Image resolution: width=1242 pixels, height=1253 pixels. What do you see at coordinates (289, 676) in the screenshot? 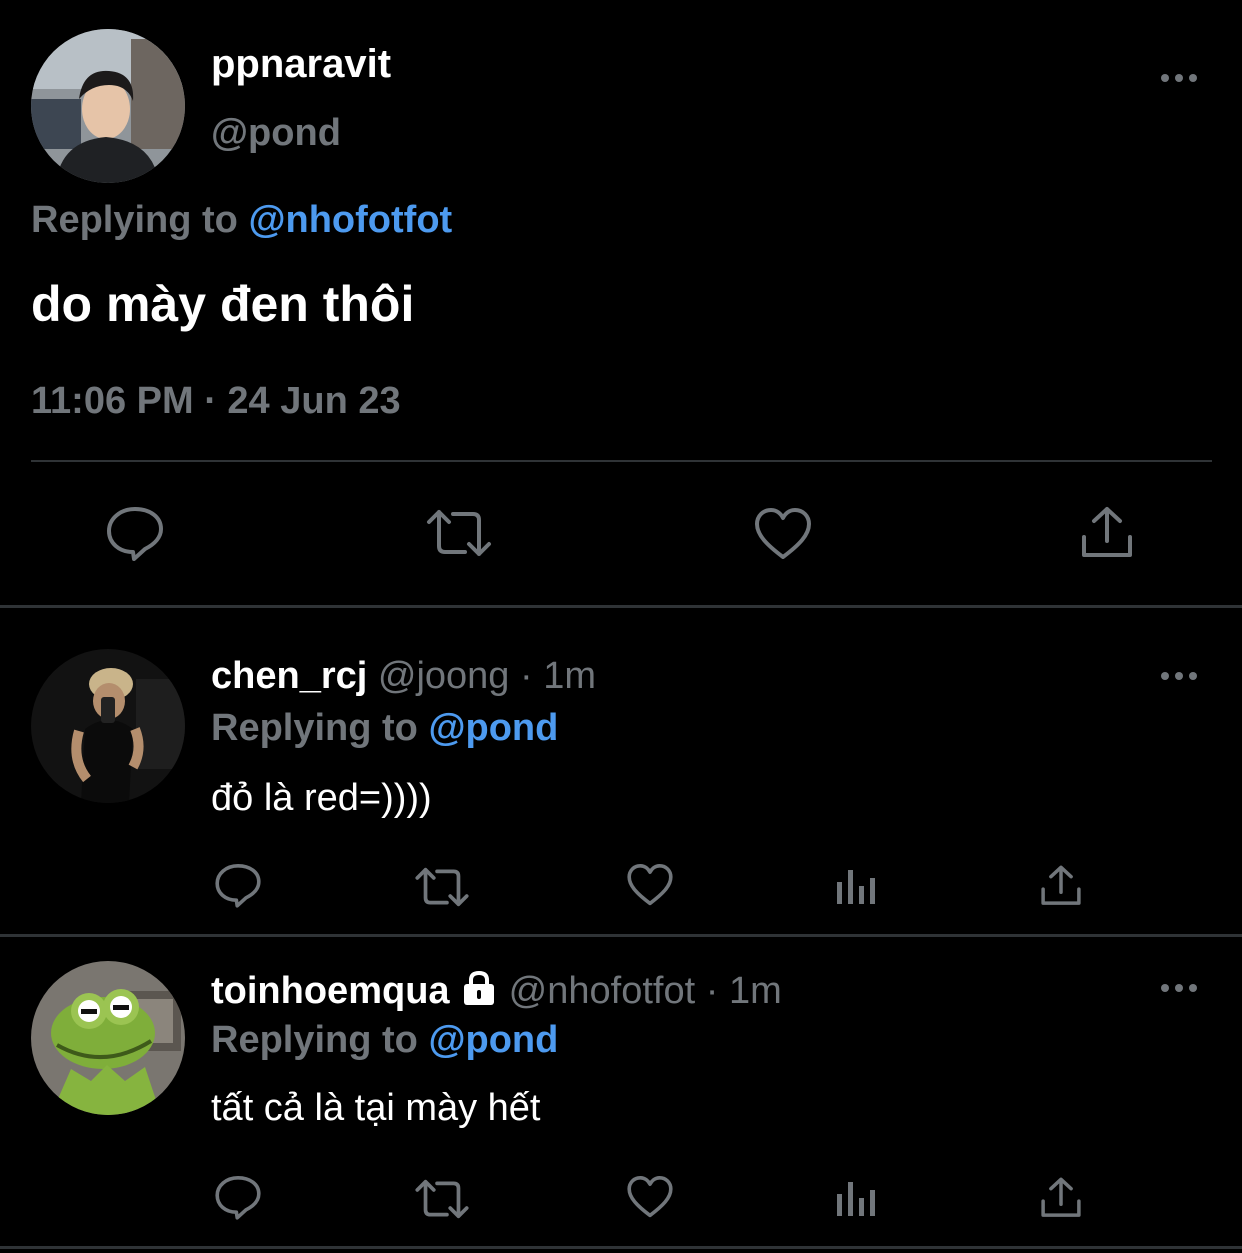
I see `reply-display-name: chen_rcj` at bounding box center [289, 676].